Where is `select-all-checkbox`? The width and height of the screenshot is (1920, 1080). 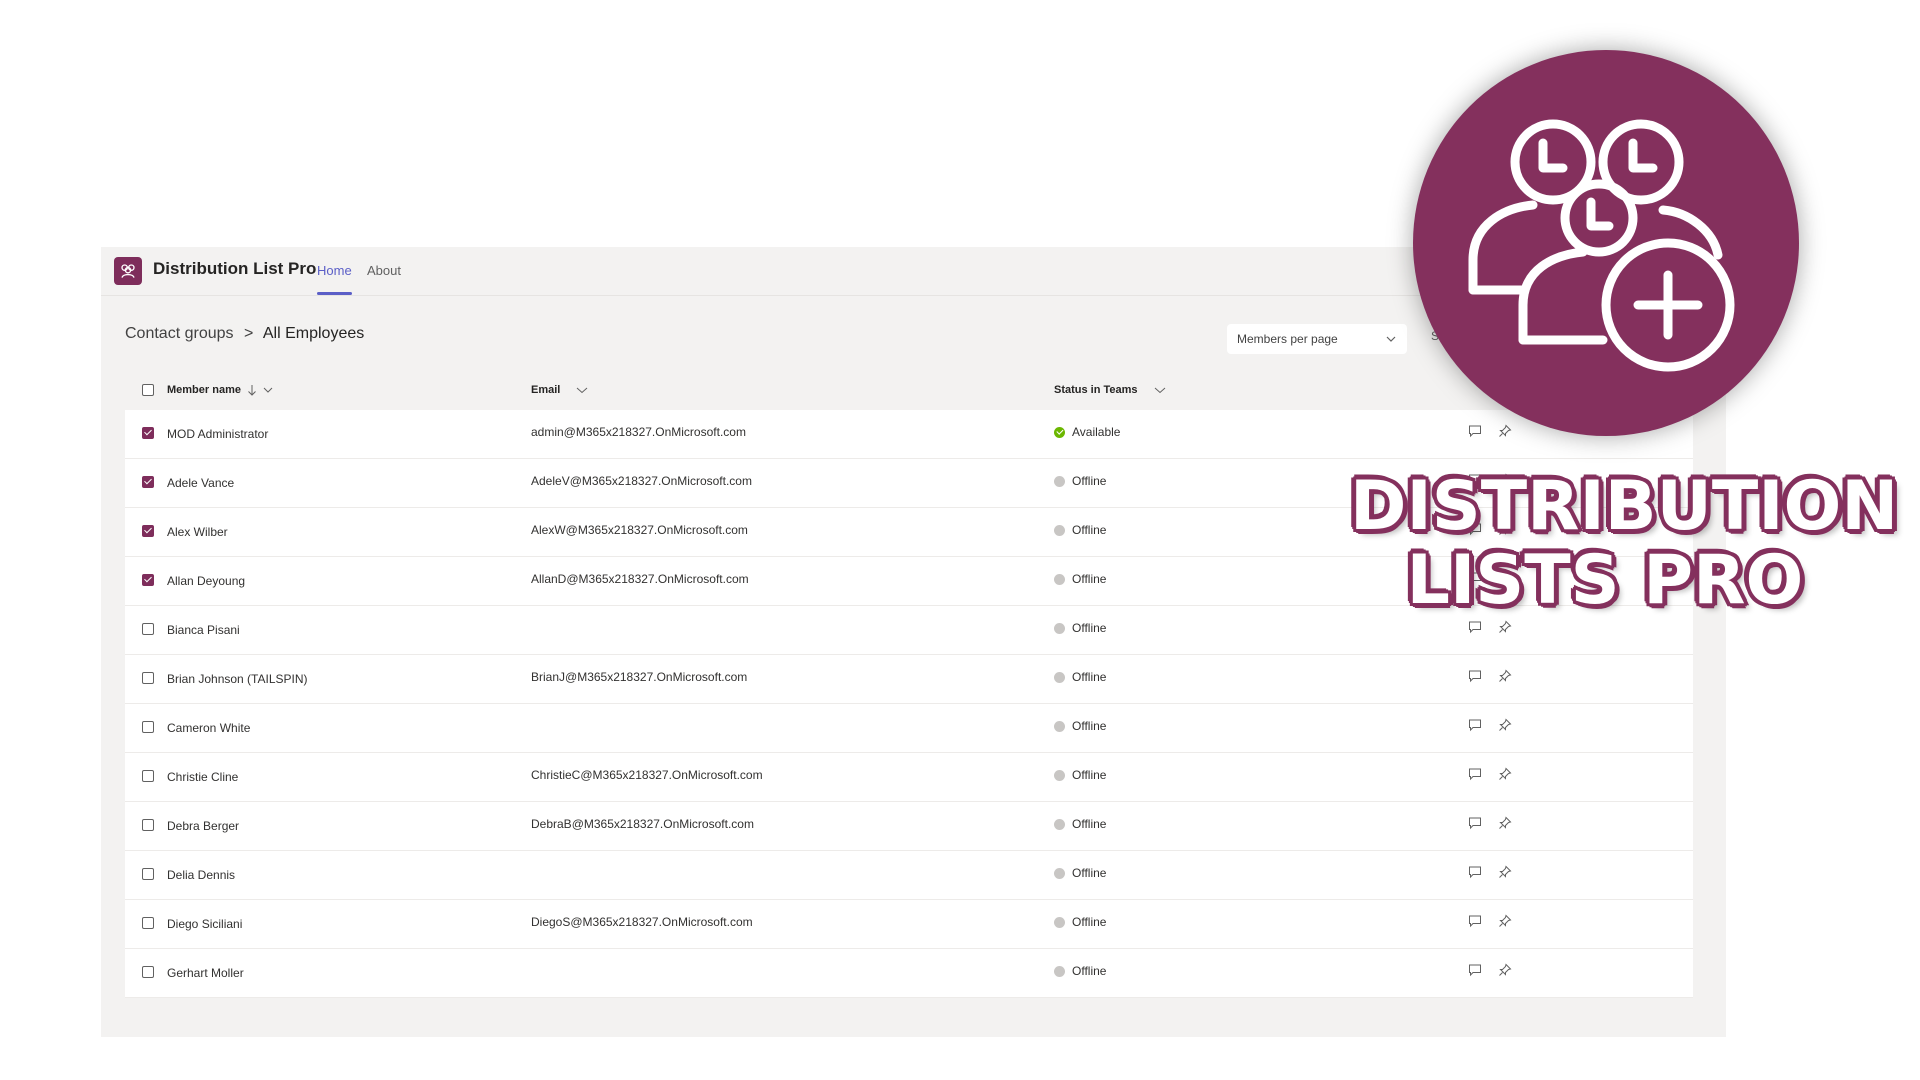 select-all-checkbox is located at coordinates (148, 390).